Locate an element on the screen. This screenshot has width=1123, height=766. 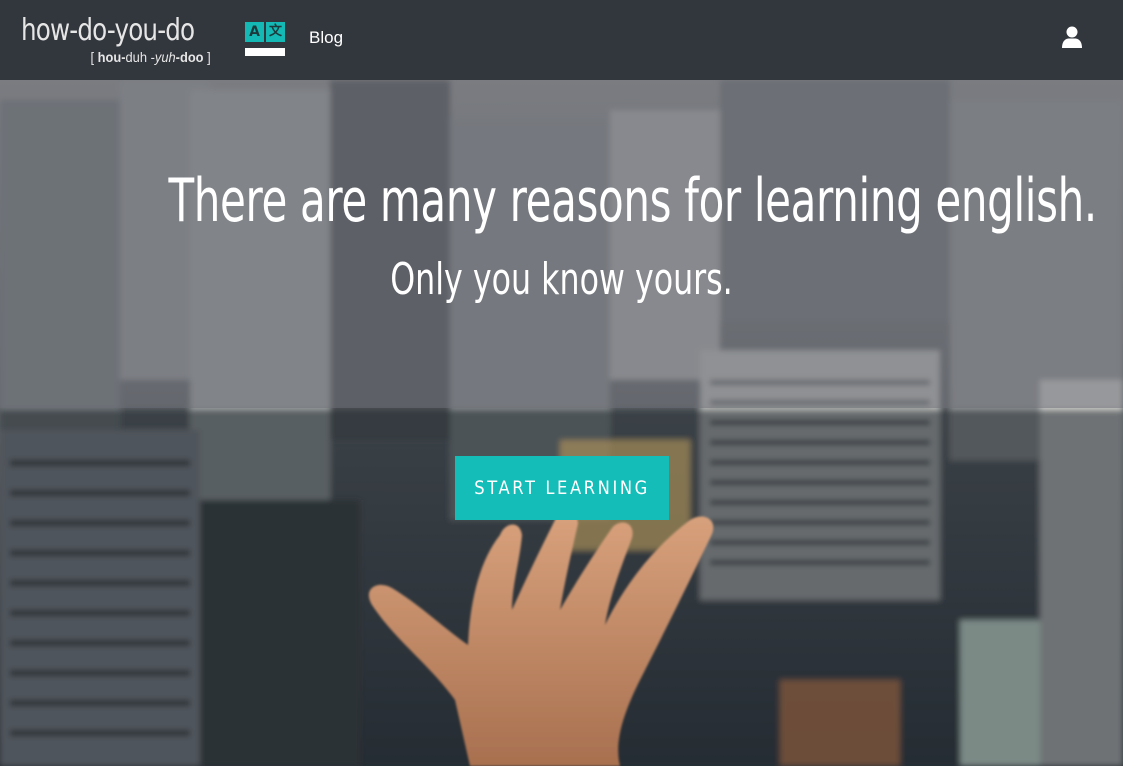
brand-logo: how-do-you-do [ hou-duh -yuh-doo ] is located at coordinates (121, 41).